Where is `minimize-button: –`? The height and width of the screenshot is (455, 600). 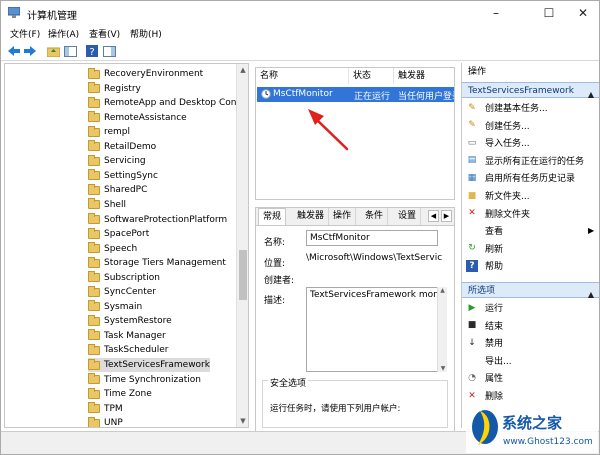 minimize-button: – is located at coordinates (496, 13).